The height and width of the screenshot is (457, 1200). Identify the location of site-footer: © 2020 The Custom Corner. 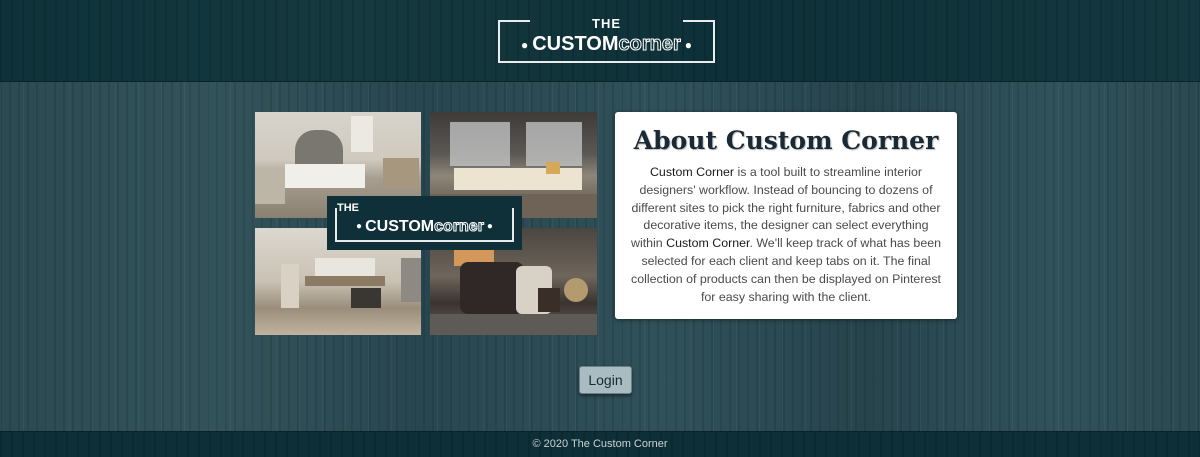
(600, 444).